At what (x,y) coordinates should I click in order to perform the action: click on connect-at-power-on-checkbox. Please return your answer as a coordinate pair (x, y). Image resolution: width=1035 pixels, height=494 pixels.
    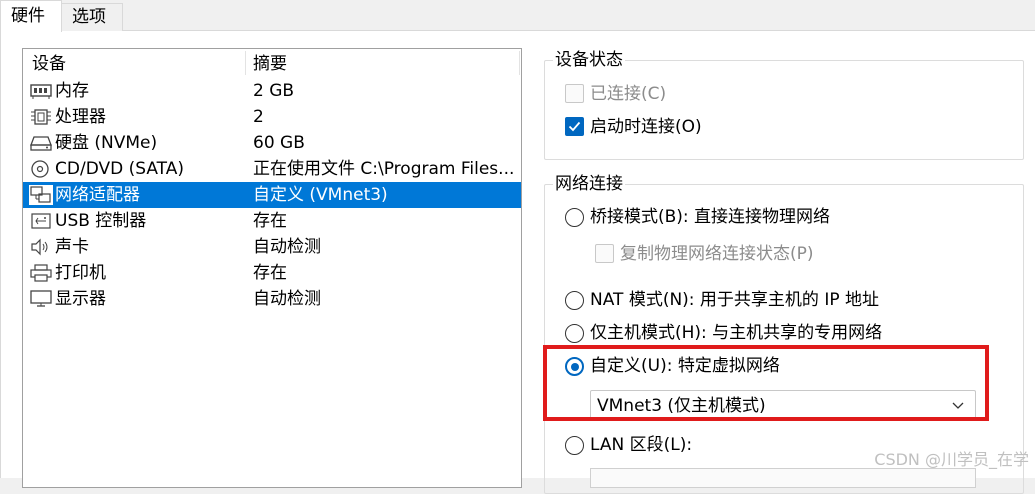
    Looking at the image, I should click on (574, 126).